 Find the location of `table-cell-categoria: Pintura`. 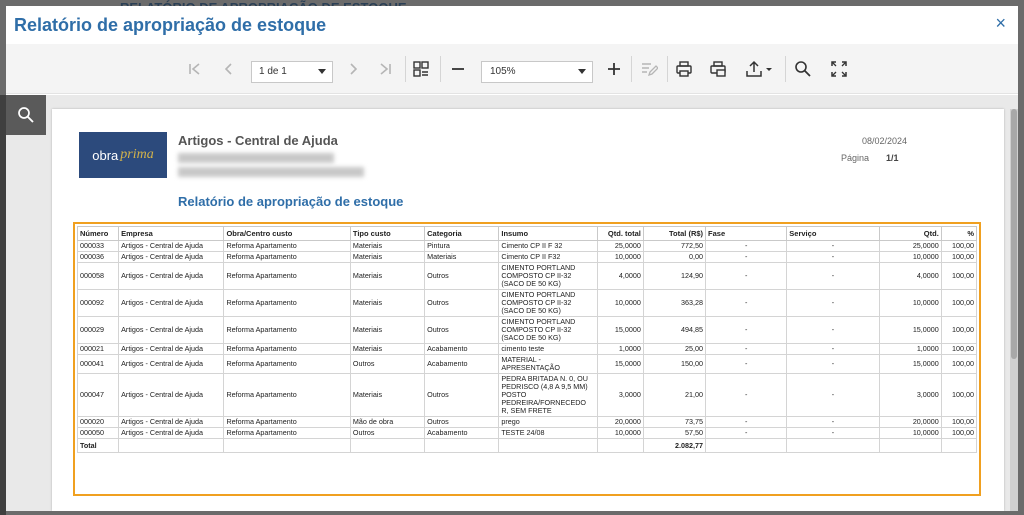

table-cell-categoria: Pintura is located at coordinates (462, 246).